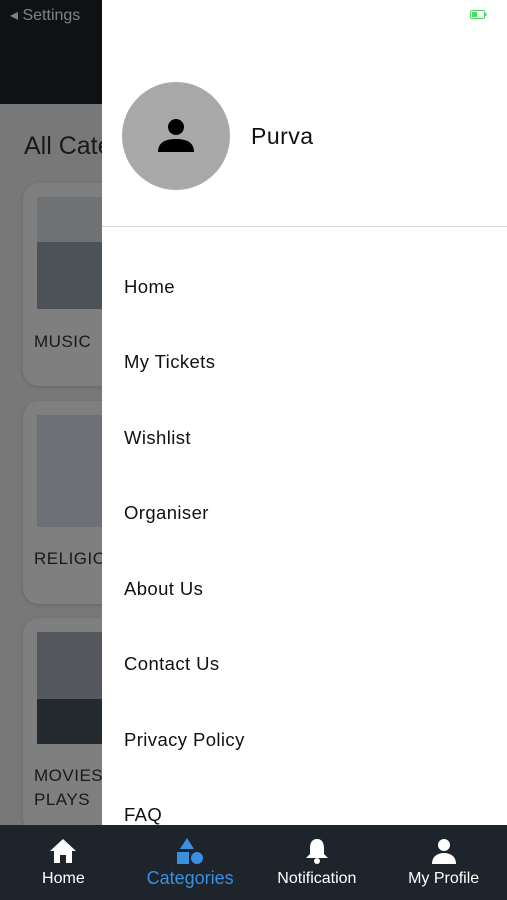 This screenshot has width=507, height=900. Describe the element at coordinates (317, 878) in the screenshot. I see `nav-label: Notification` at that location.